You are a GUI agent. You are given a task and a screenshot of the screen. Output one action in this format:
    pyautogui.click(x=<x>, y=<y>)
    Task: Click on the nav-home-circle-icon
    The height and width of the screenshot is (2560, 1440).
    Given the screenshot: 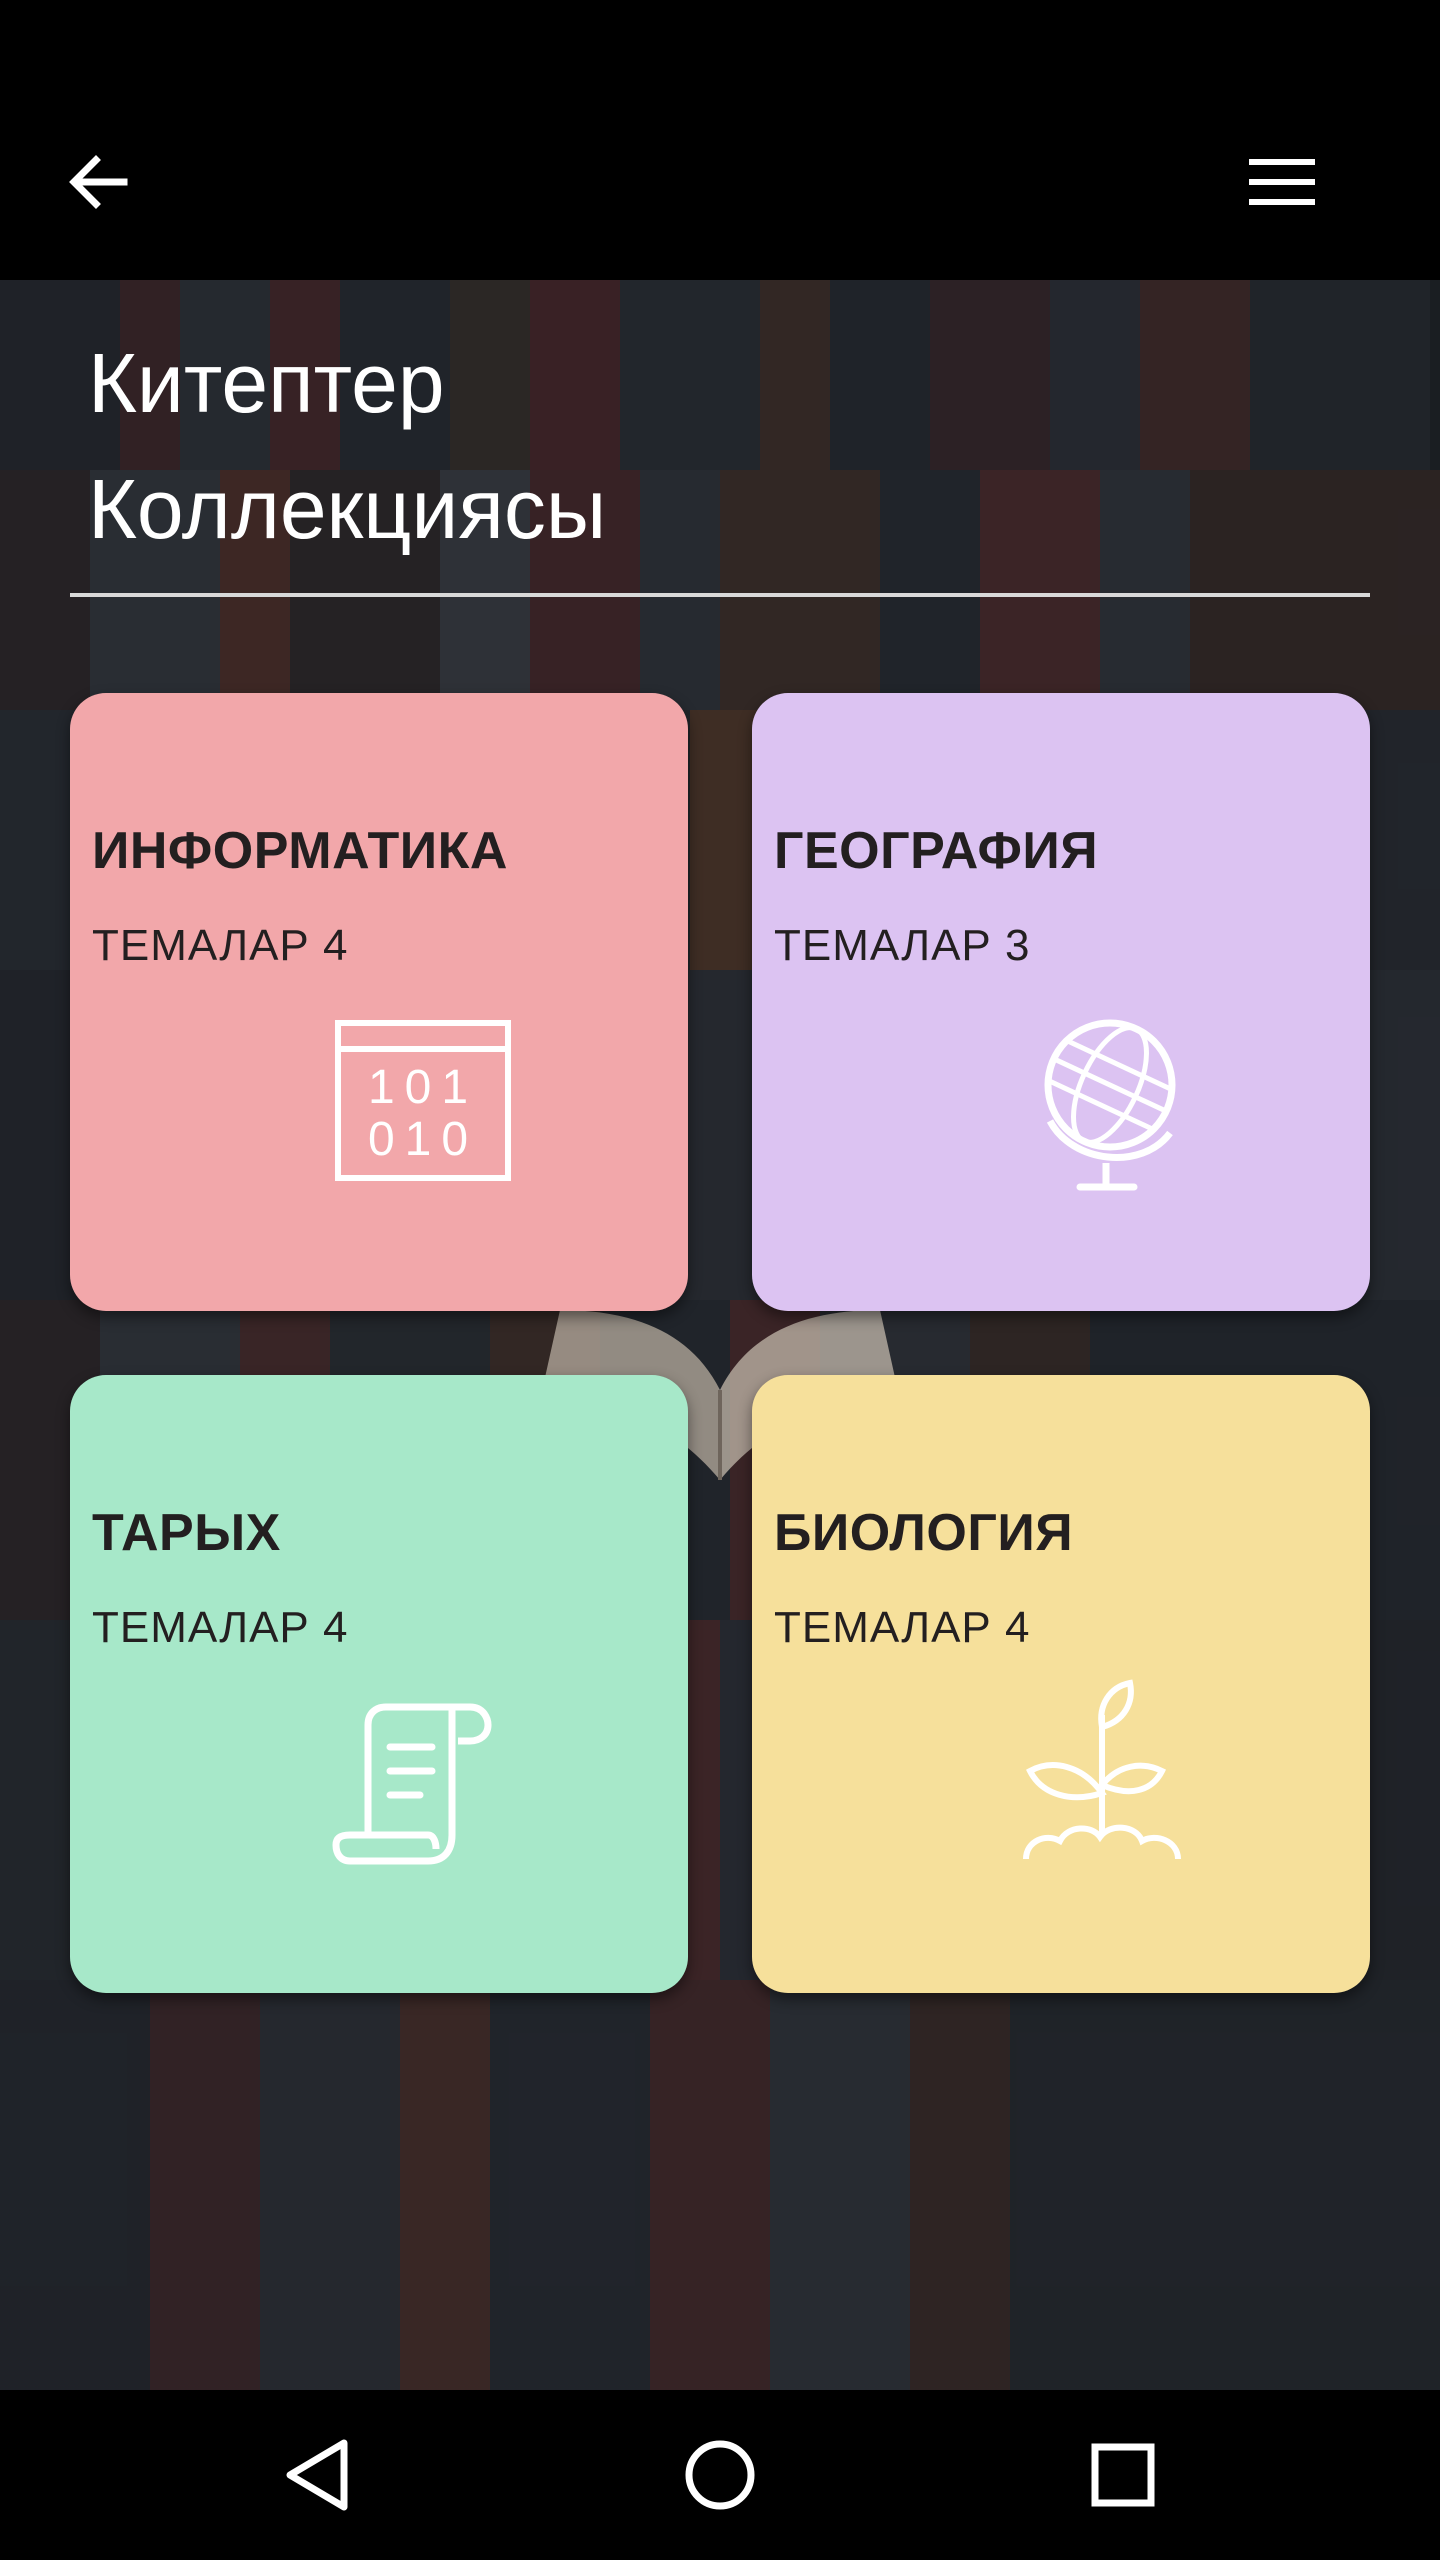 What is the action you would take?
    pyautogui.click(x=720, y=2475)
    